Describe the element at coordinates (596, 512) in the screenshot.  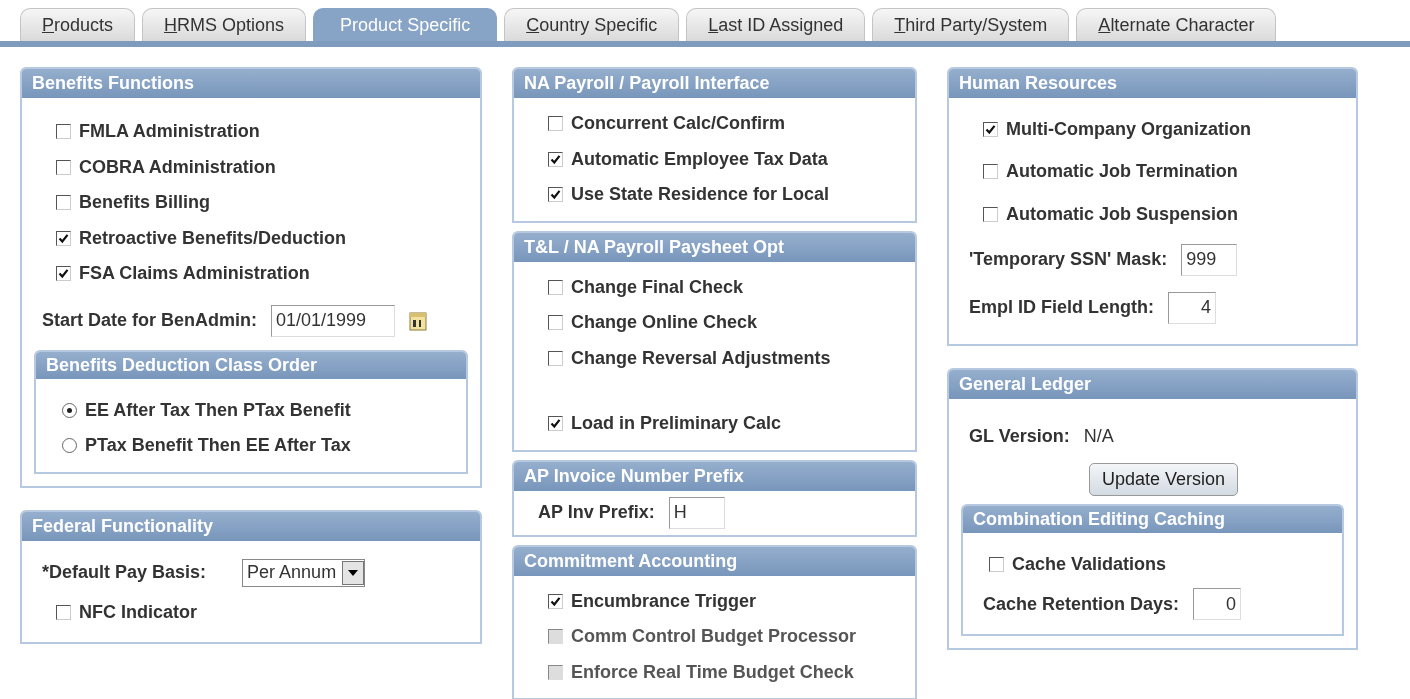
I see `field-label: AP Inv Prefix:` at that location.